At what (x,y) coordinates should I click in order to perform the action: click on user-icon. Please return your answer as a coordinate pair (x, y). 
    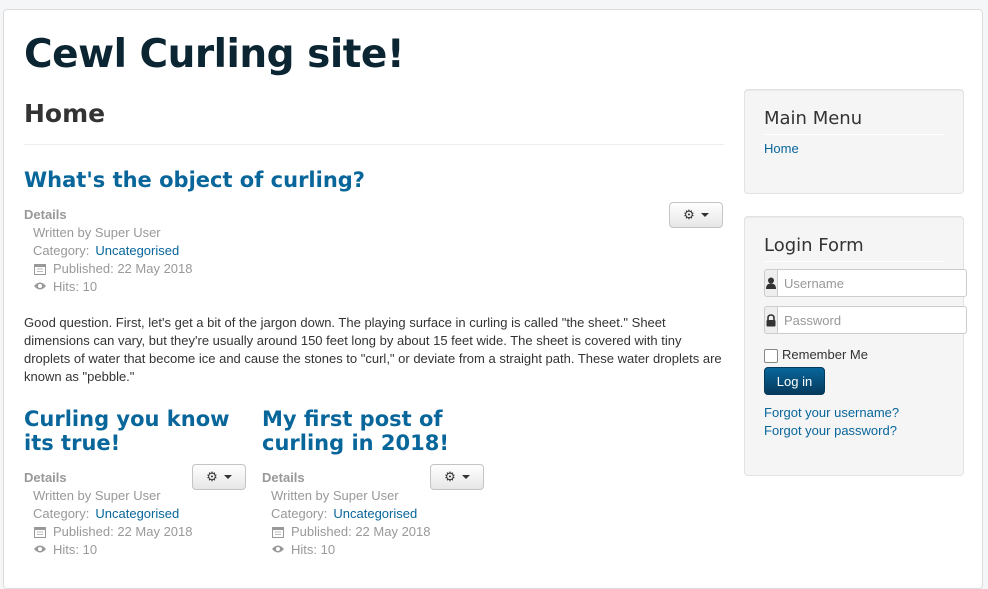
    Looking at the image, I should click on (771, 283).